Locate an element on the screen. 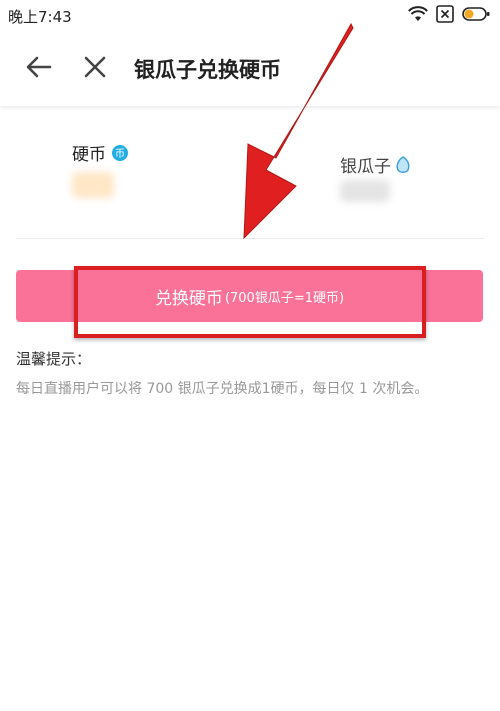  divider is located at coordinates (250, 238).